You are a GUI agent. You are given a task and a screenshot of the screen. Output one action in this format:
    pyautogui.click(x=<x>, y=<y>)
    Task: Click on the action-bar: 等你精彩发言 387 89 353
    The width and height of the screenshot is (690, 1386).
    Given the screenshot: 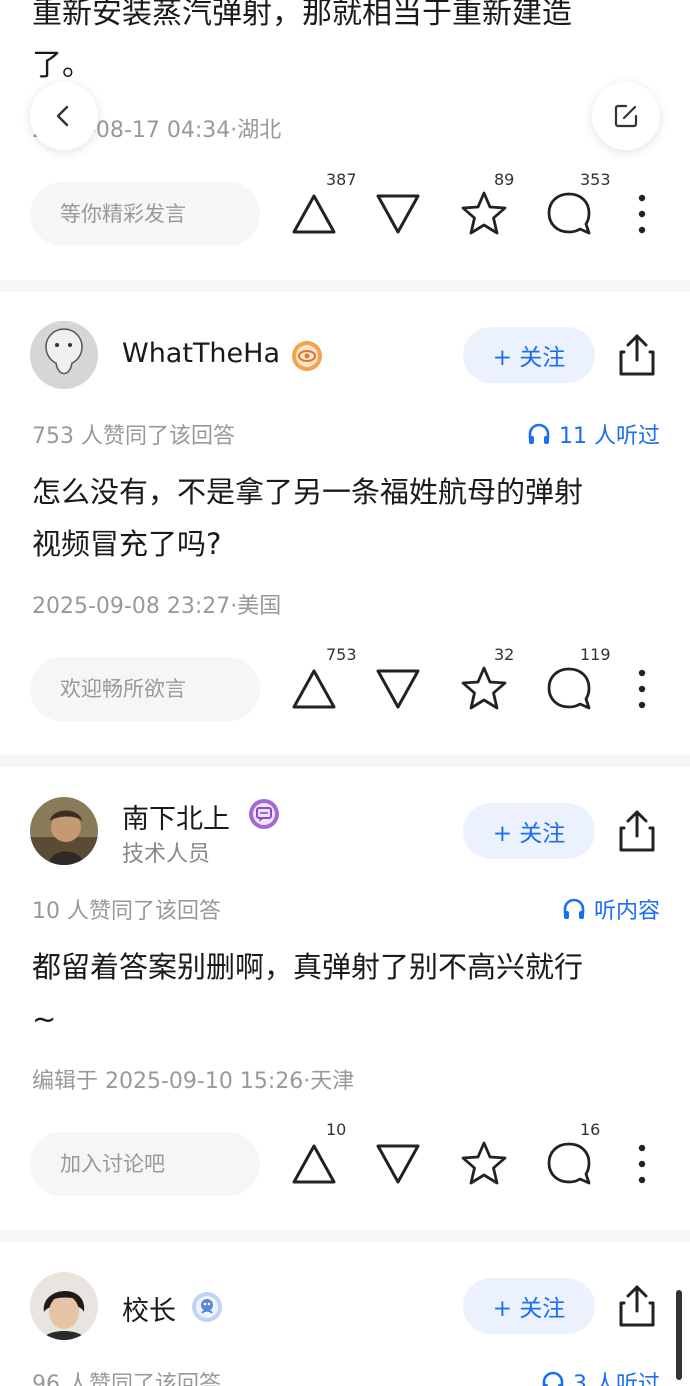 What is the action you would take?
    pyautogui.click(x=345, y=208)
    